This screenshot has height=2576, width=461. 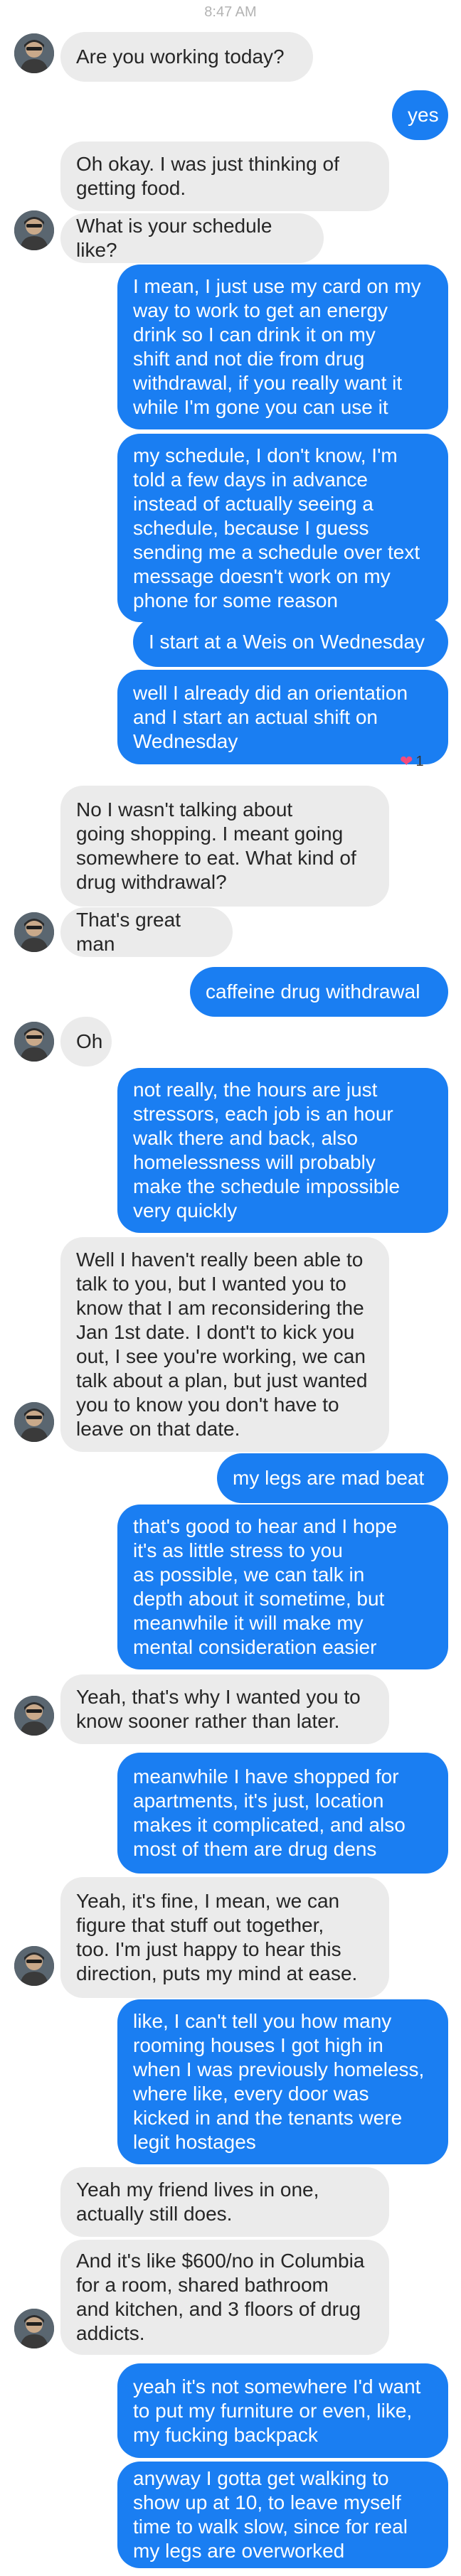 What do you see at coordinates (406, 761) in the screenshot?
I see `heart-icon: ❤` at bounding box center [406, 761].